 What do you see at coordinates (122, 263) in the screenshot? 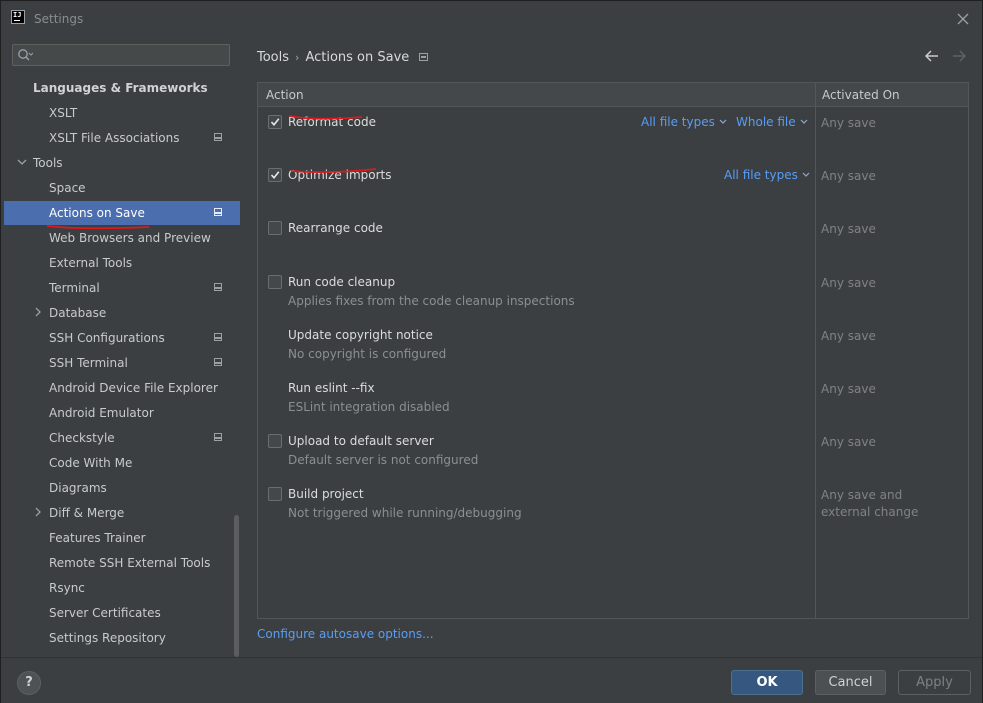
I see `sidebar-item: External Tools` at bounding box center [122, 263].